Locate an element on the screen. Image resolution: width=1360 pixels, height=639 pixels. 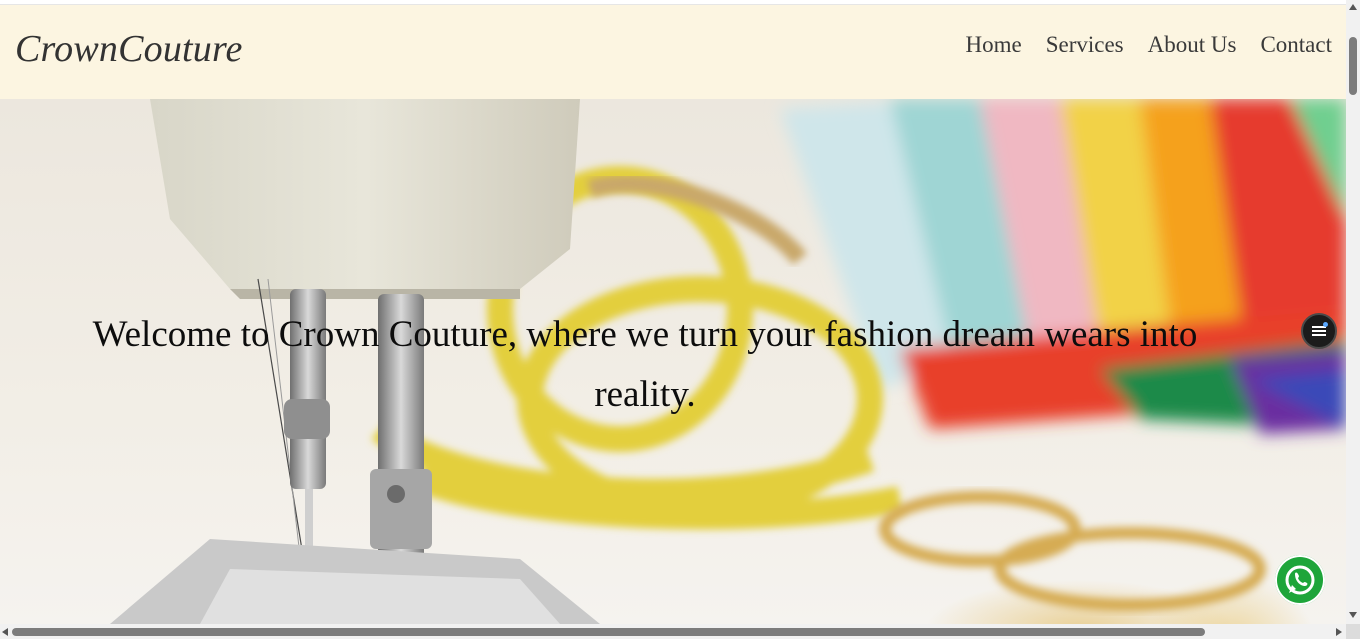
scroll-left-arrow-icon is located at coordinates (5, 632).